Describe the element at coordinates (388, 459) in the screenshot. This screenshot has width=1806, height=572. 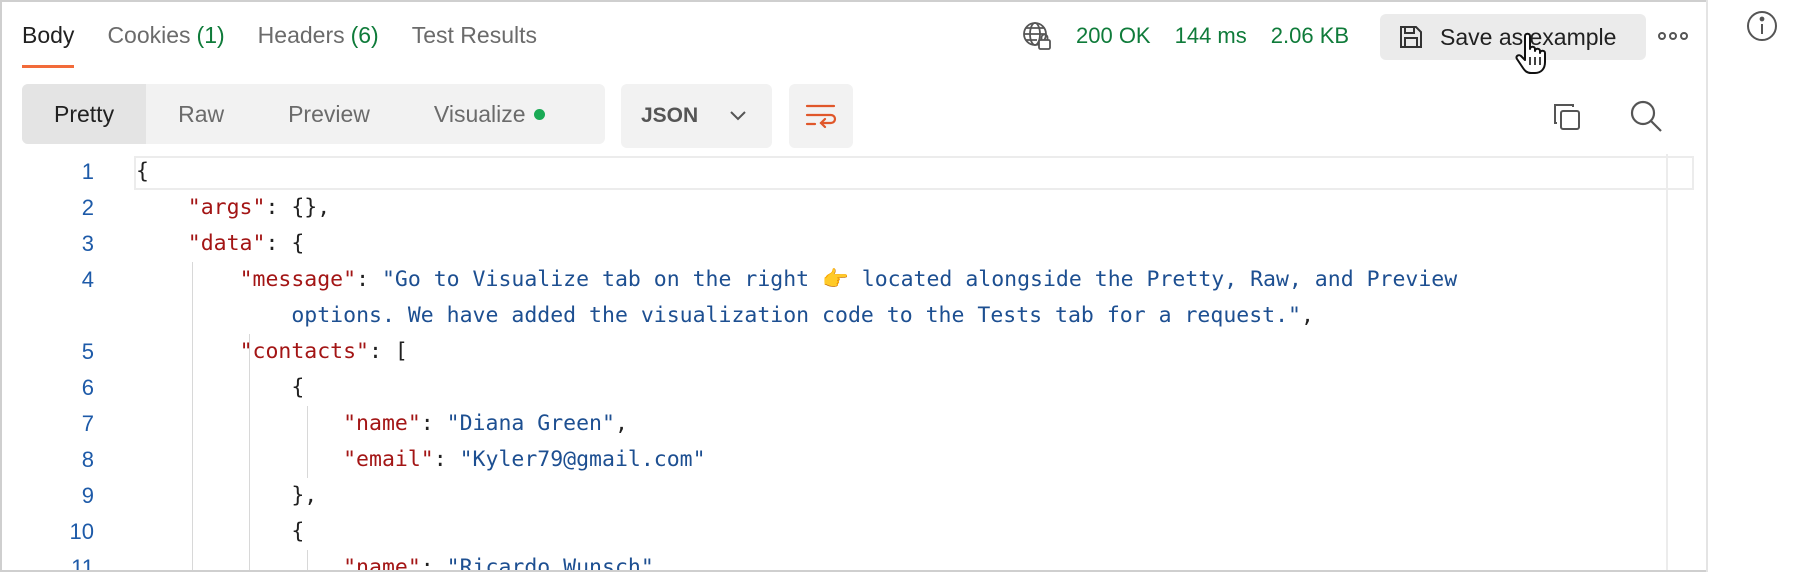
I see `json-key: "email"` at that location.